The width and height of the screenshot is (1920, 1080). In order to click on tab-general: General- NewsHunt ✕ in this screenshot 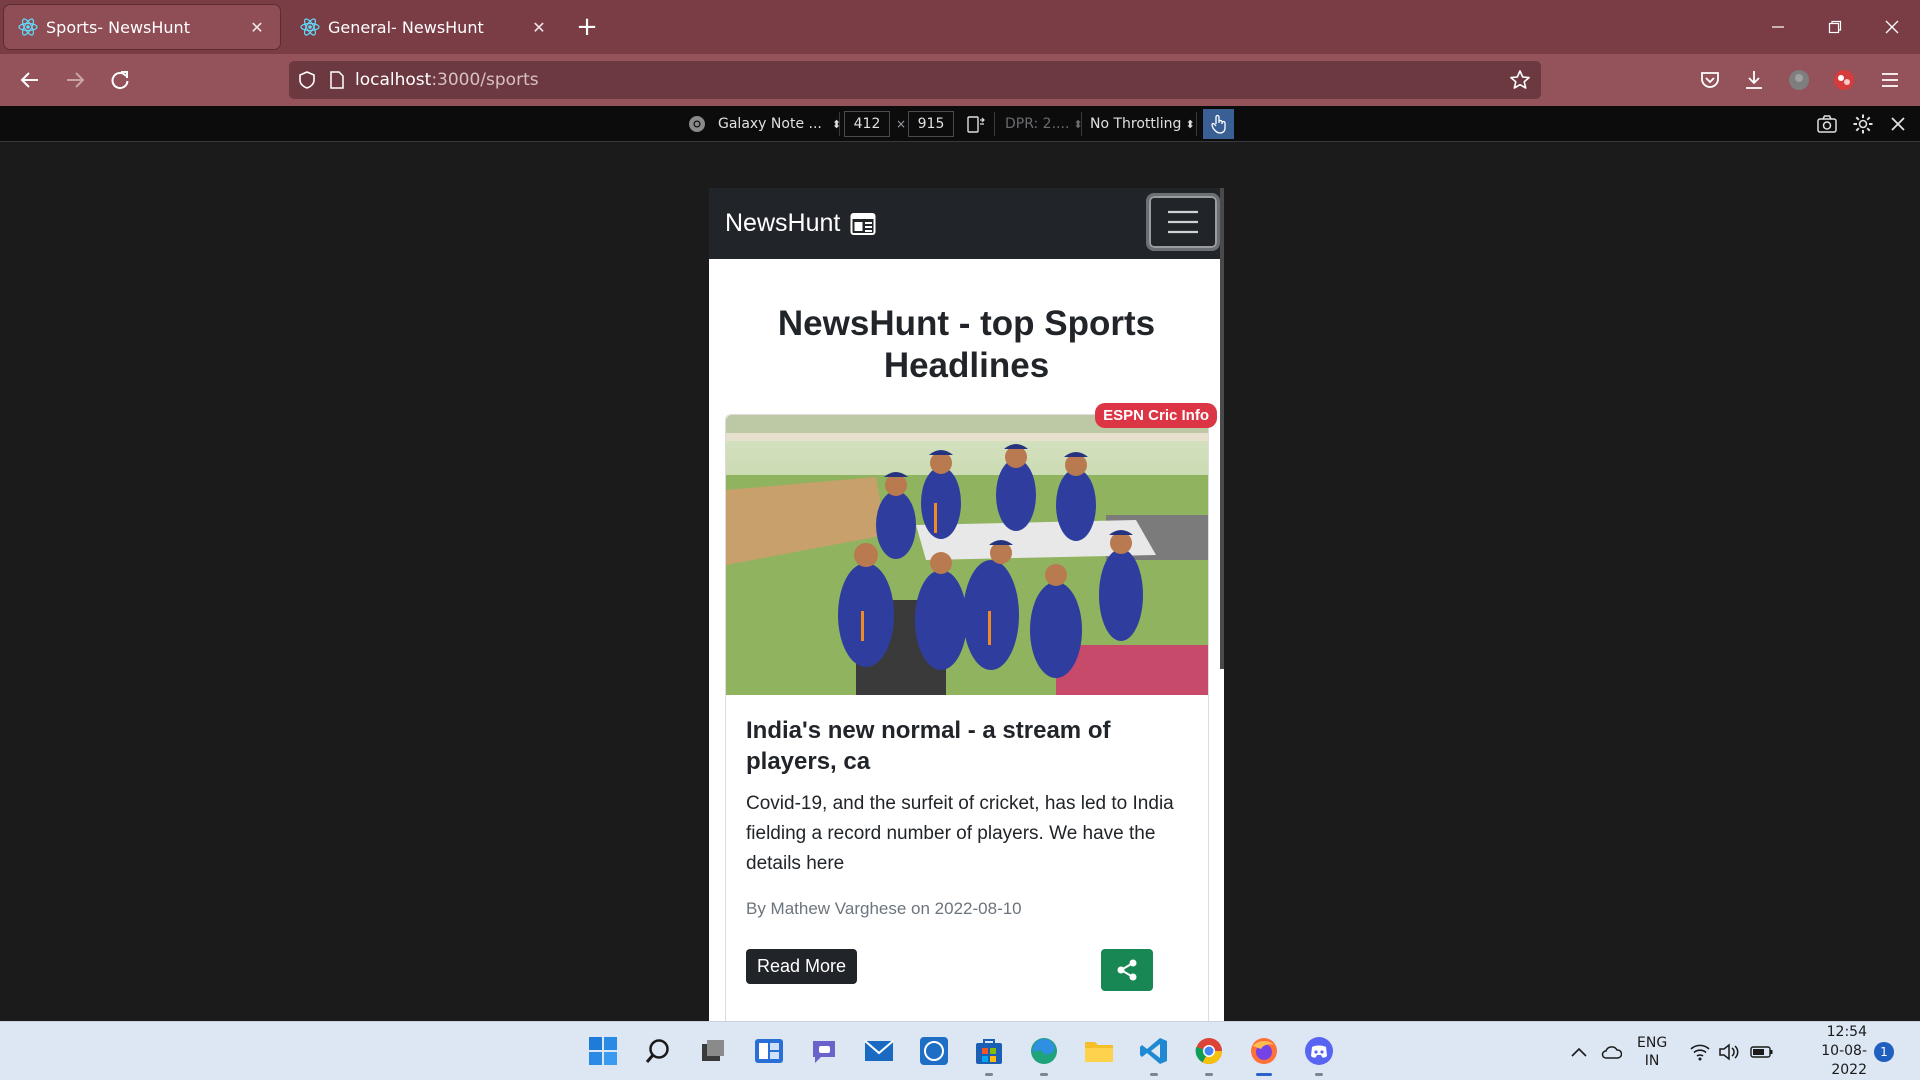, I will do `click(424, 27)`.